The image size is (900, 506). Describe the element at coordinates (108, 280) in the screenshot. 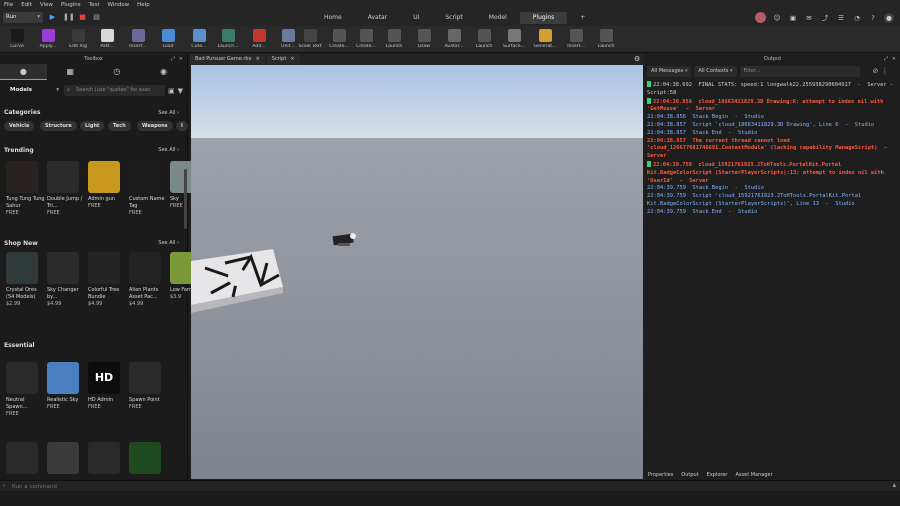

I see `asset-card: Colorful Tree Bundle $4.99` at that location.